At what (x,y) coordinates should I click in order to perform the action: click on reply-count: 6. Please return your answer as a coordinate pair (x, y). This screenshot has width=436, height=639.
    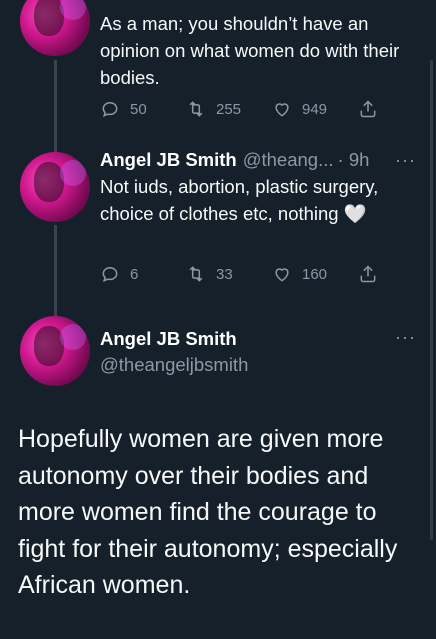
    Looking at the image, I should click on (134, 274).